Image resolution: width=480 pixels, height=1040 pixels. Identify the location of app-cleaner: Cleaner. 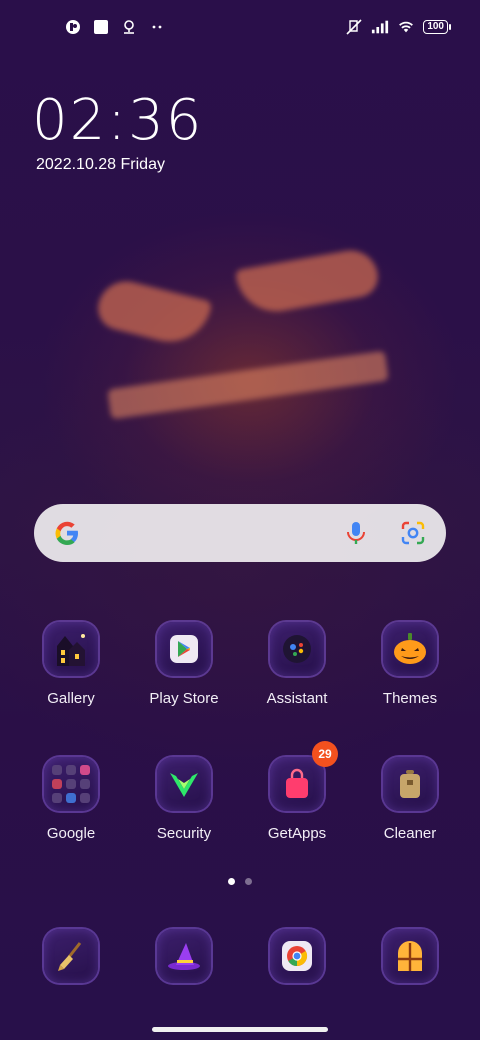
(410, 799).